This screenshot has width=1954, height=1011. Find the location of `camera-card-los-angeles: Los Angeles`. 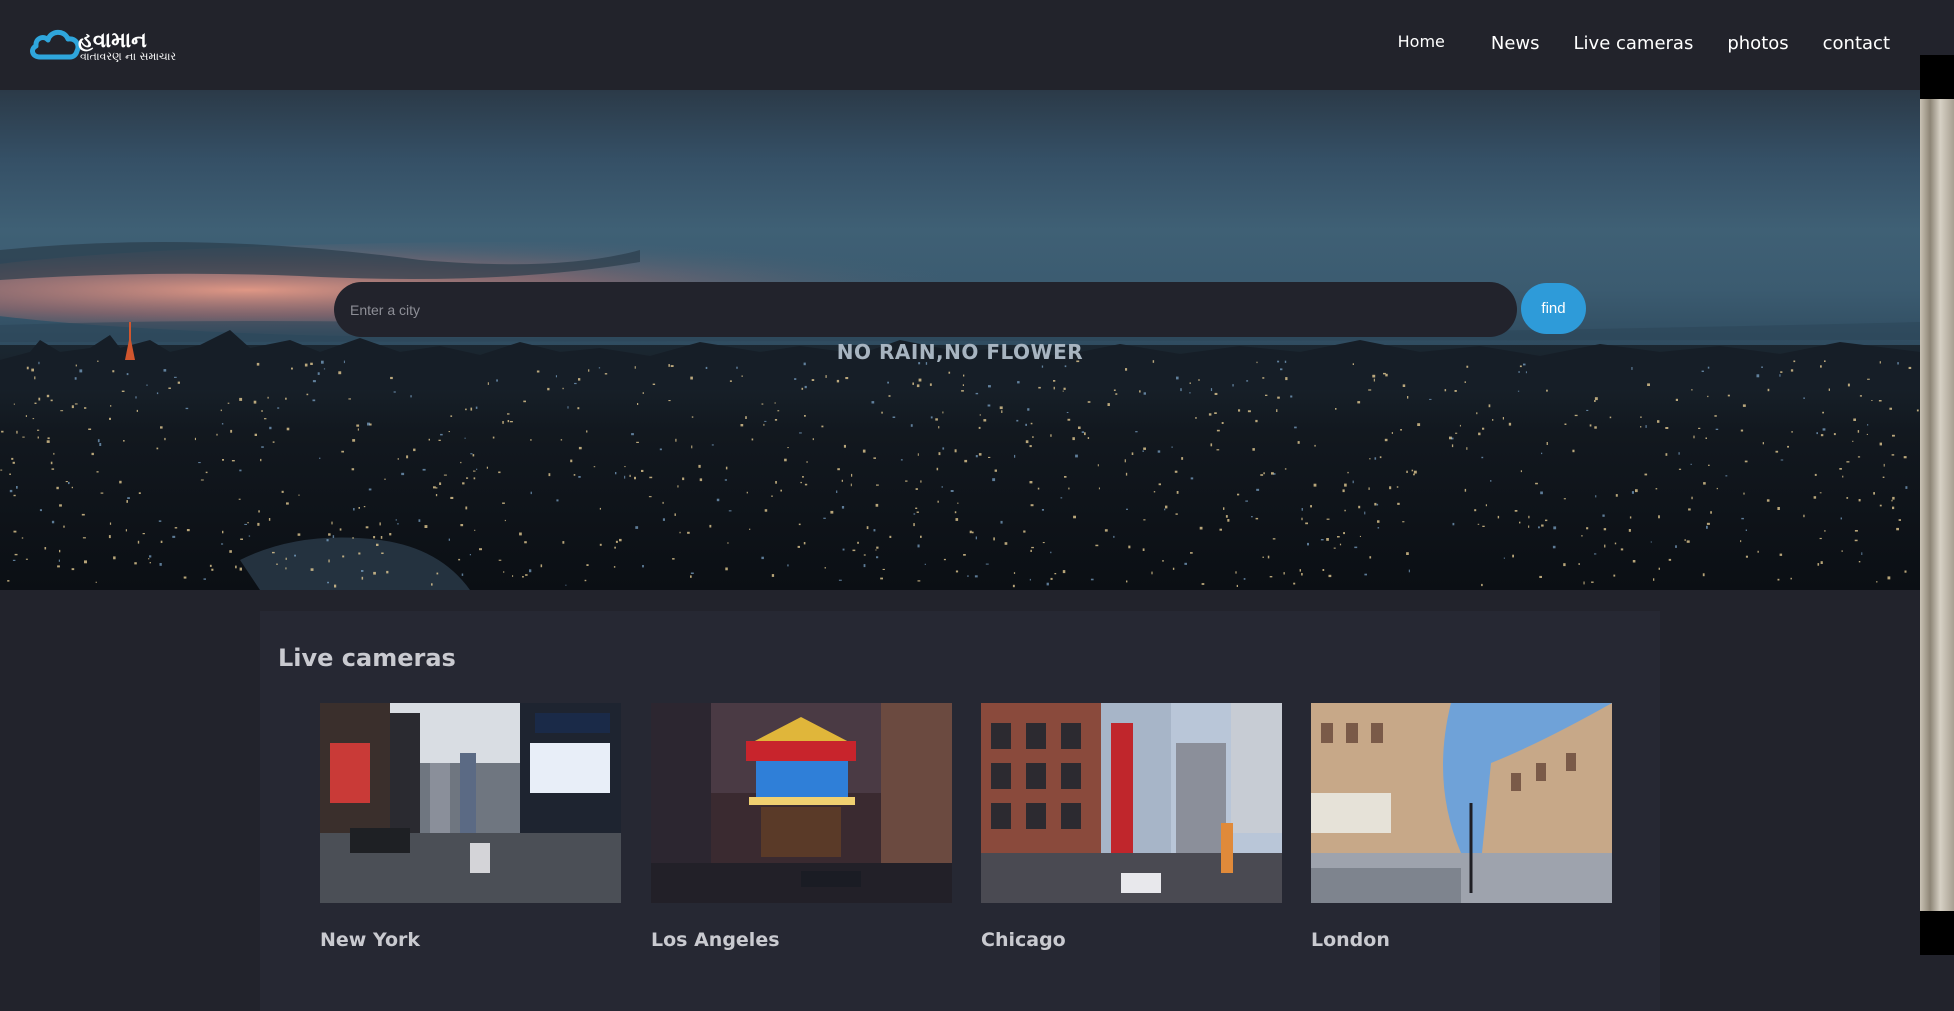

camera-card-los-angeles: Los Angeles is located at coordinates (801, 827).